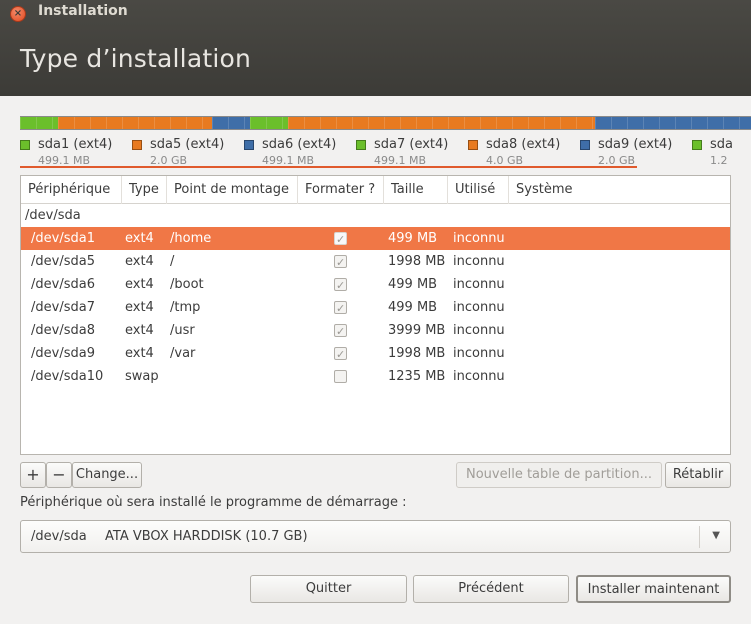 The height and width of the screenshot is (624, 751). Describe the element at coordinates (491, 589) in the screenshot. I see `back-button: Précédent` at that location.